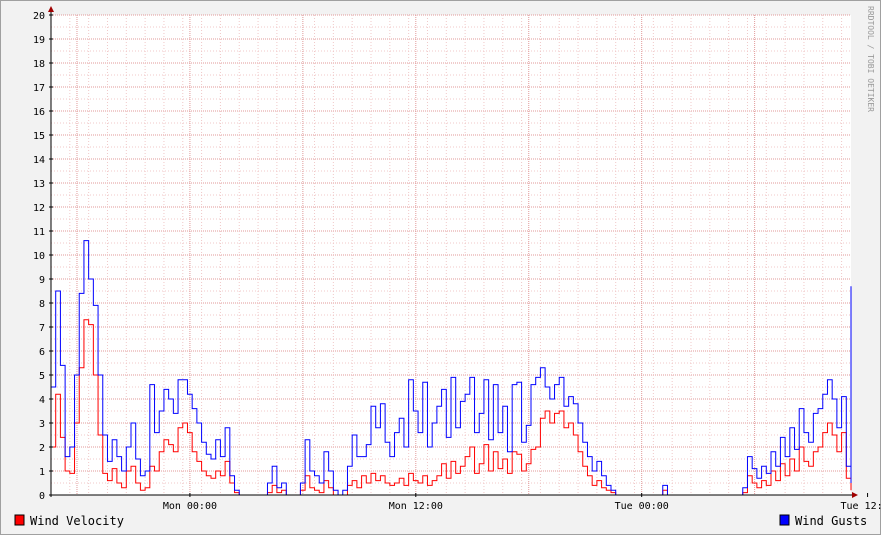 Image resolution: width=881 pixels, height=535 pixels. I want to click on y-tick-label: 8, so click(42, 304).